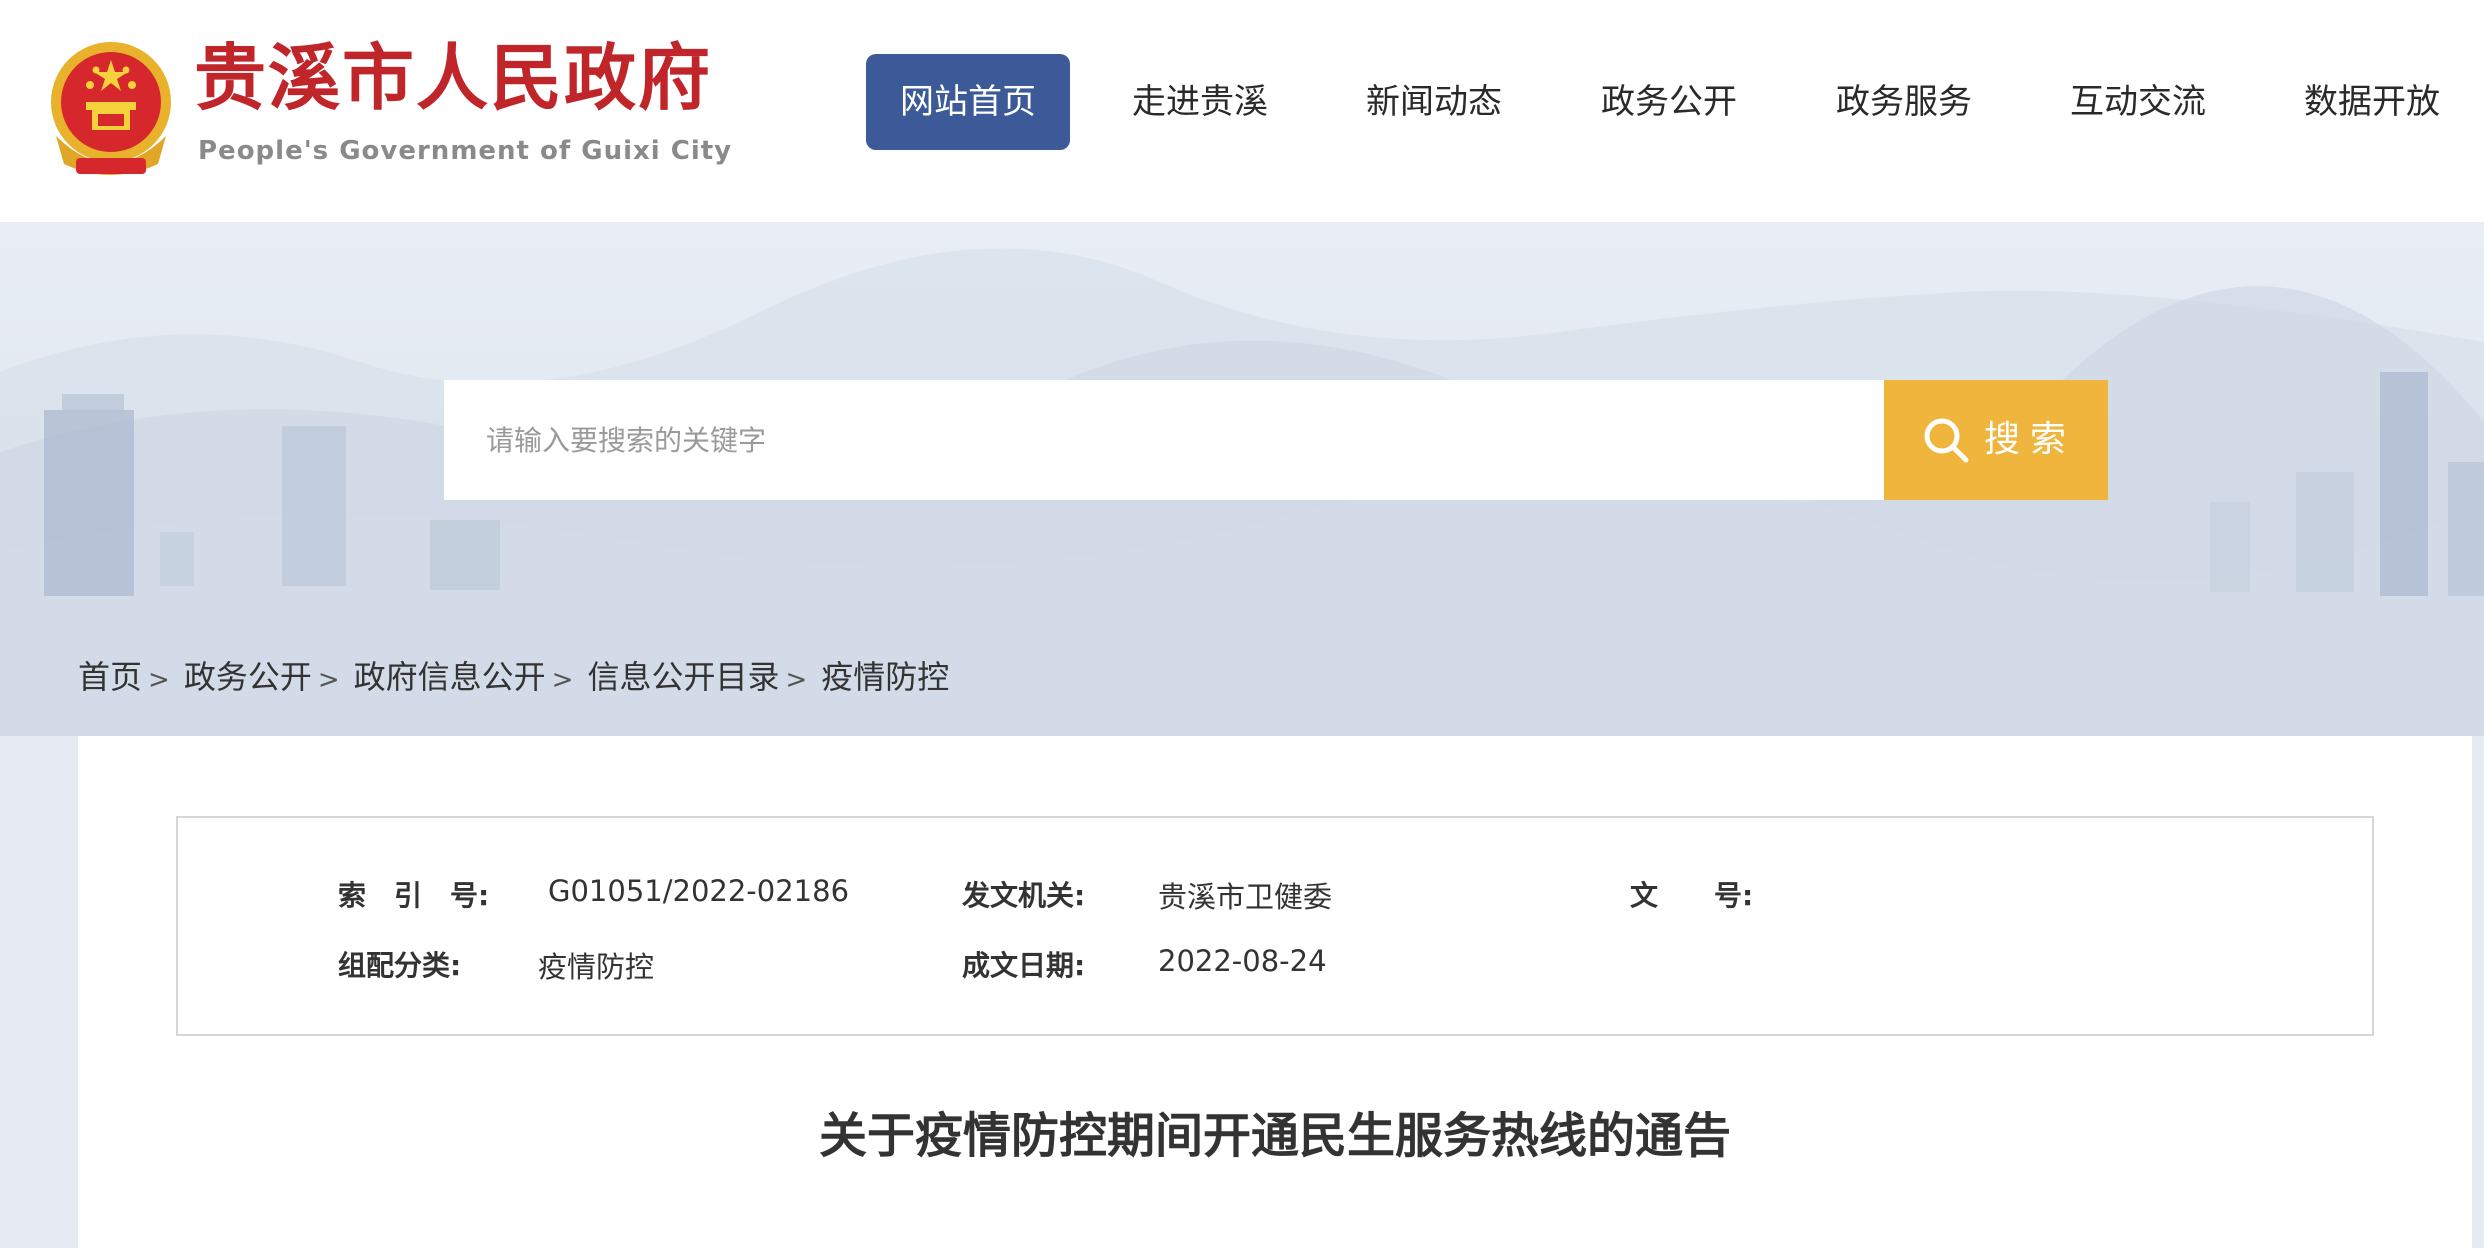 The width and height of the screenshot is (2484, 1248). I want to click on issuing-authority-label: 发文机关:, so click(1024, 895).